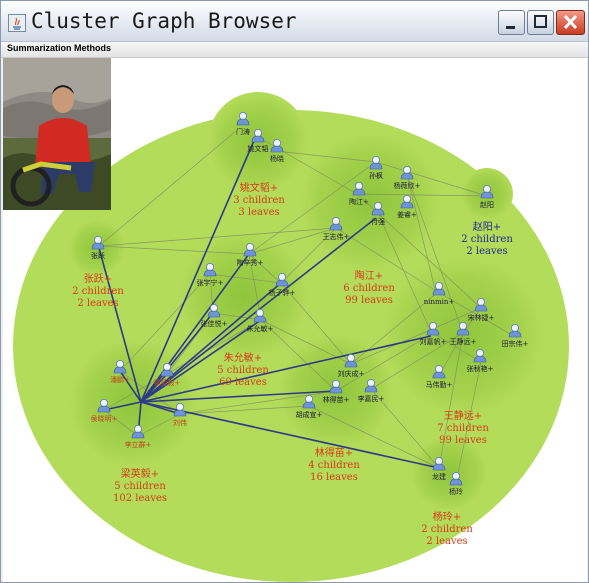 This screenshot has width=589, height=583. Describe the element at coordinates (371, 398) in the screenshot. I see `node-label: 李嘉民+` at that location.